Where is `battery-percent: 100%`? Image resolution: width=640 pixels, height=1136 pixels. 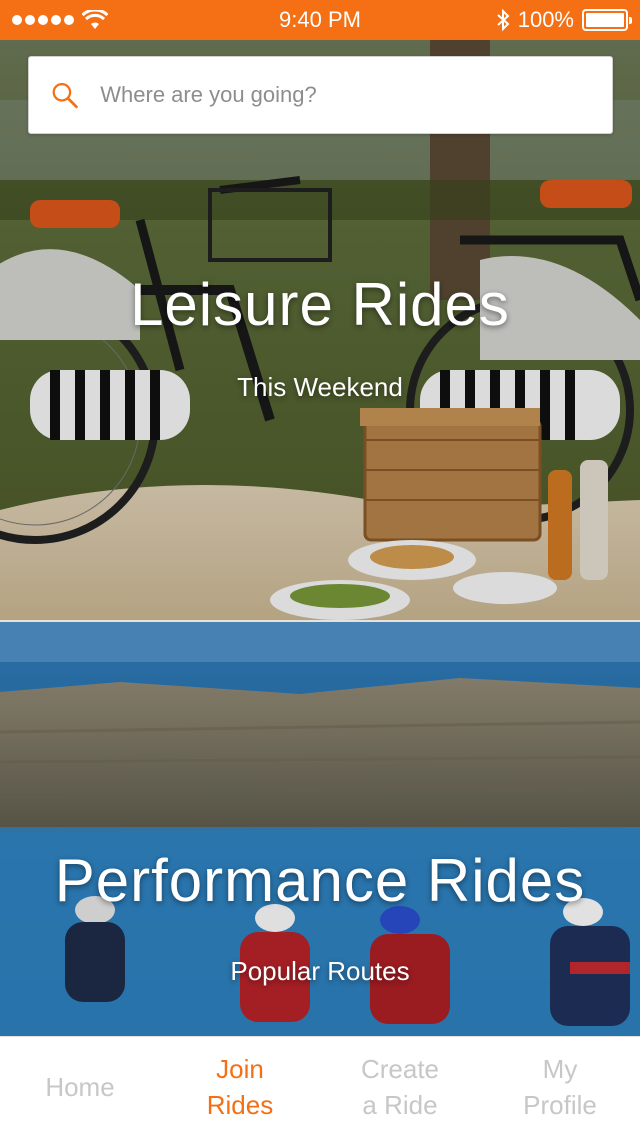
battery-percent: 100% is located at coordinates (545, 19).